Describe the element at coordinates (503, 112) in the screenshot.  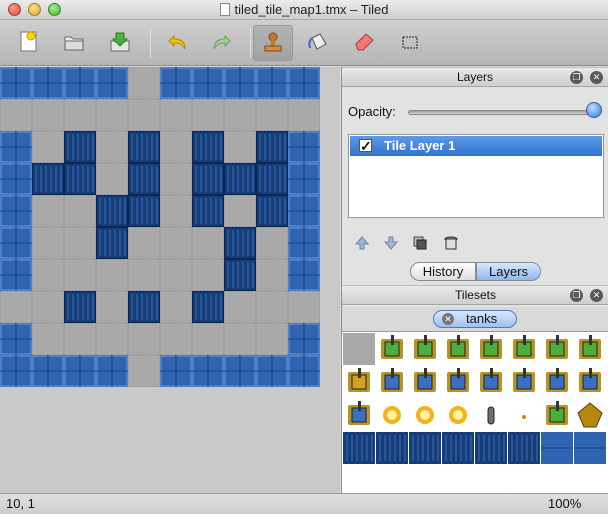
I see `opacity-slider` at that location.